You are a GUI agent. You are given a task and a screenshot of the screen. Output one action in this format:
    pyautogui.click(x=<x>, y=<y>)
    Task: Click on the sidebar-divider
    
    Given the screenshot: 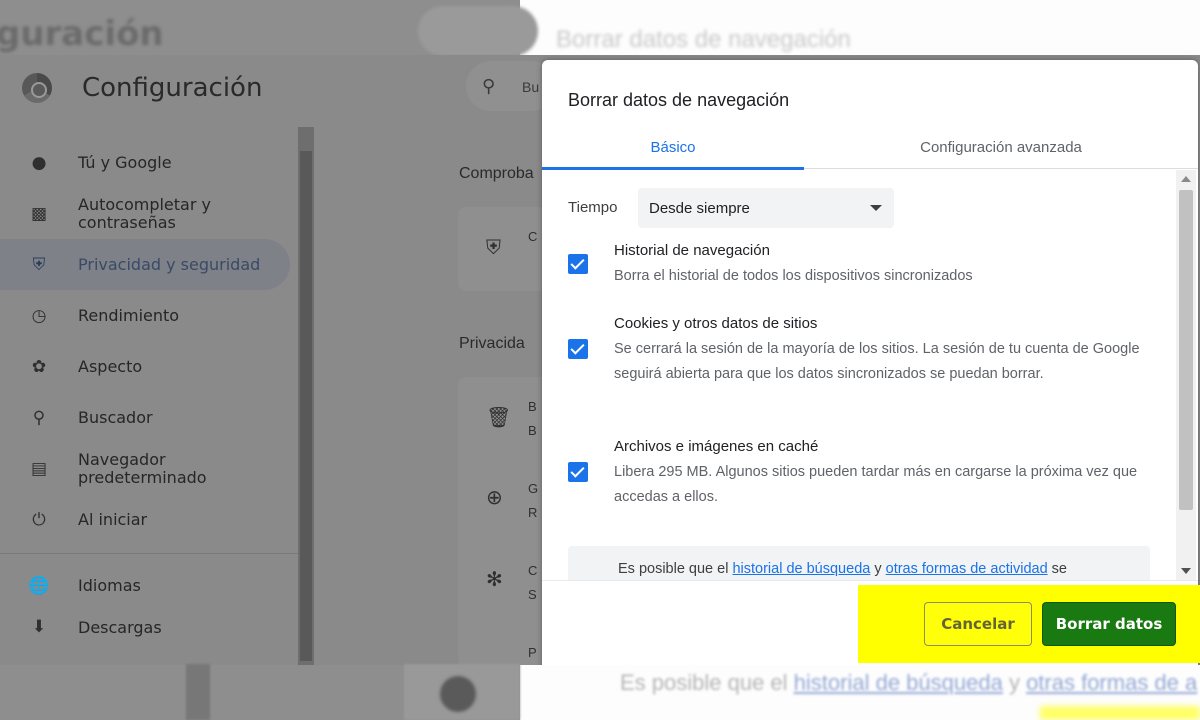 What is the action you would take?
    pyautogui.click(x=150, y=553)
    